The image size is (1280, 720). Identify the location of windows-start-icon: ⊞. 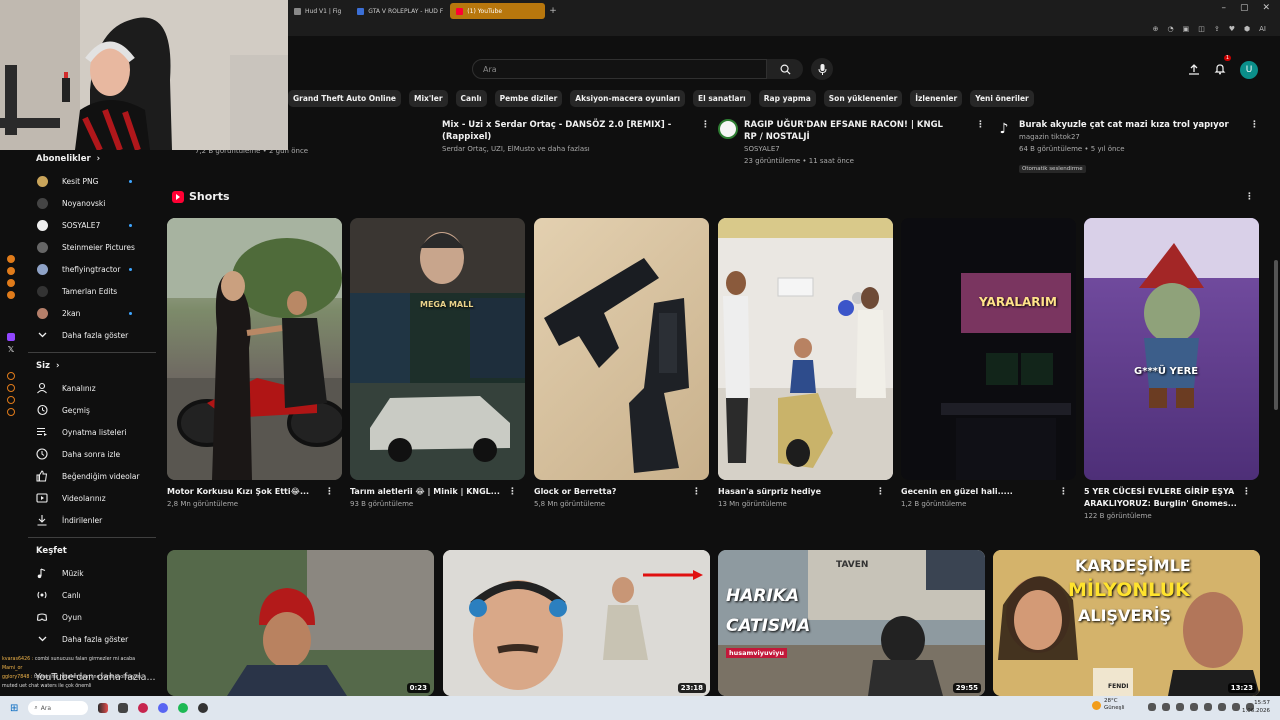
(14, 708).